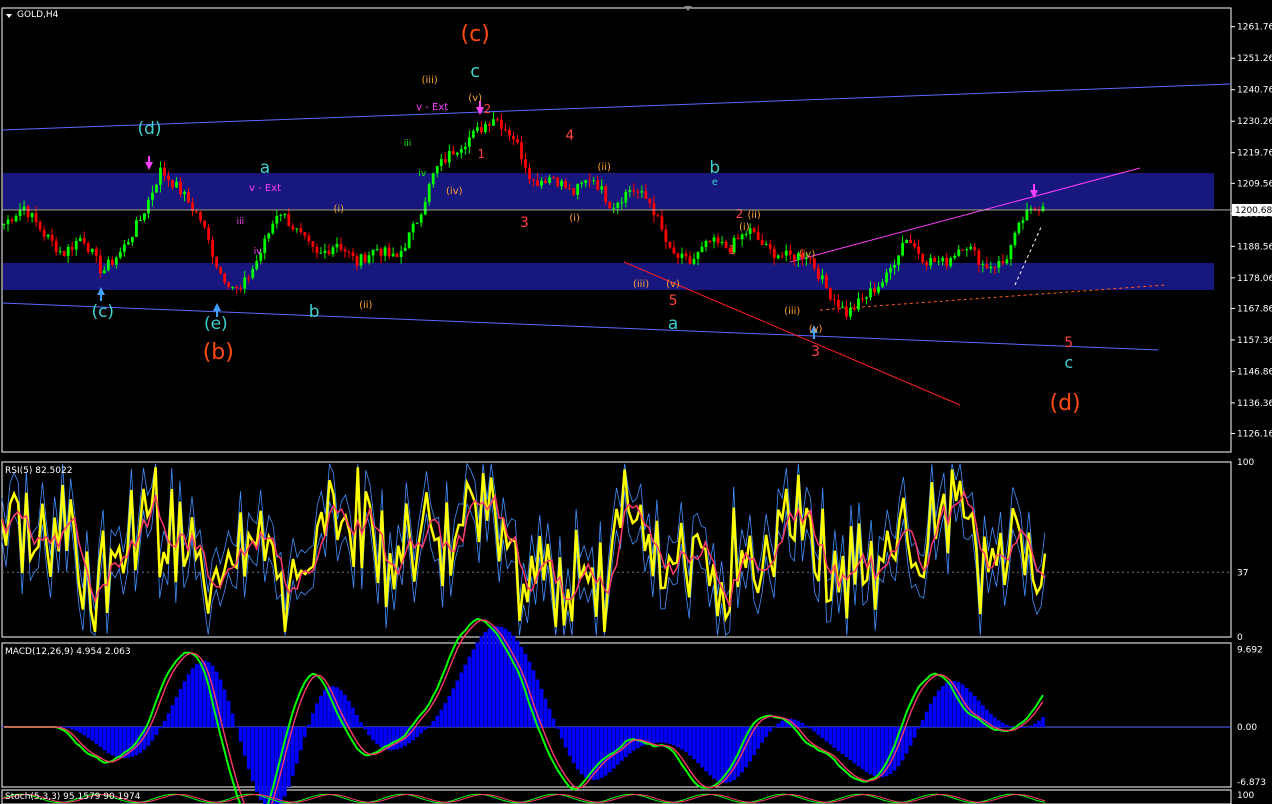 The width and height of the screenshot is (1272, 804). What do you see at coordinates (1068, 362) in the screenshot?
I see `wave-label: c` at bounding box center [1068, 362].